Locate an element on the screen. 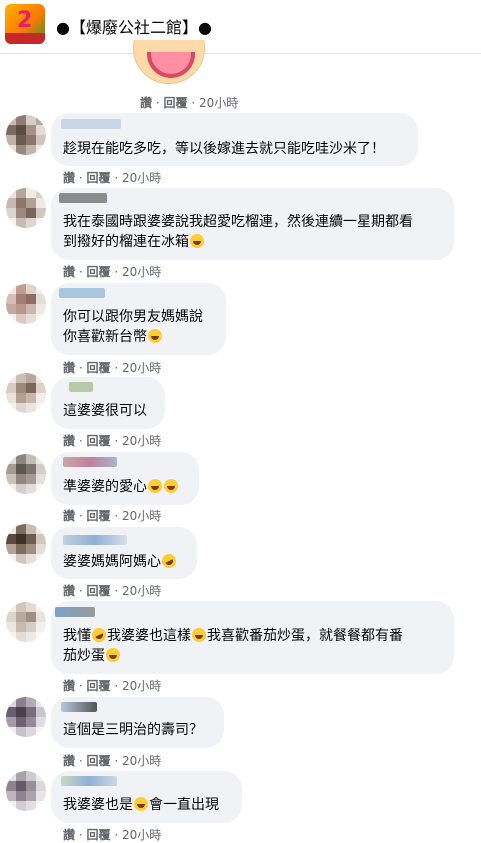 The width and height of the screenshot is (481, 843). comment-bubble: 我懂 我婆婆也這樣 我喜歡番茄炒蛋，就餐餐都有番 茄炒蛋 is located at coordinates (252, 637).